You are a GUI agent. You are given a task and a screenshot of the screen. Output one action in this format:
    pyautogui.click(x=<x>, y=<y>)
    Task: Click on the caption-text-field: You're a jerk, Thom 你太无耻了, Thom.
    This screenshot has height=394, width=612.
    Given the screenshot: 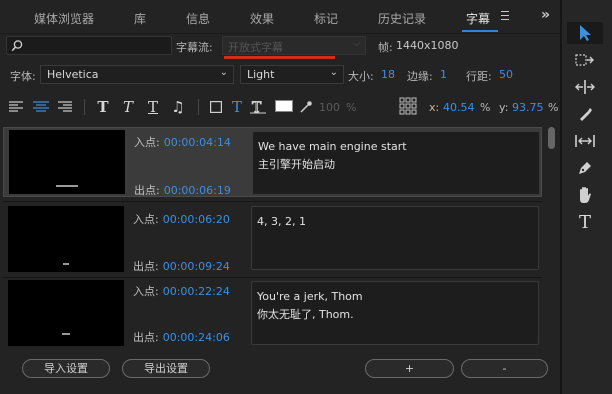 What is the action you would take?
    pyautogui.click(x=395, y=313)
    